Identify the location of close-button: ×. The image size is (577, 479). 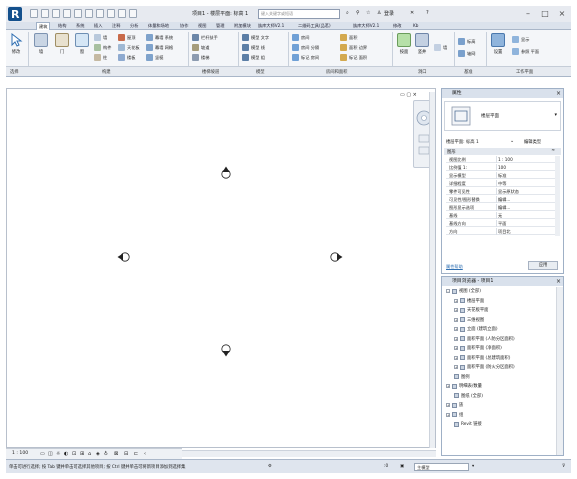
(562, 13).